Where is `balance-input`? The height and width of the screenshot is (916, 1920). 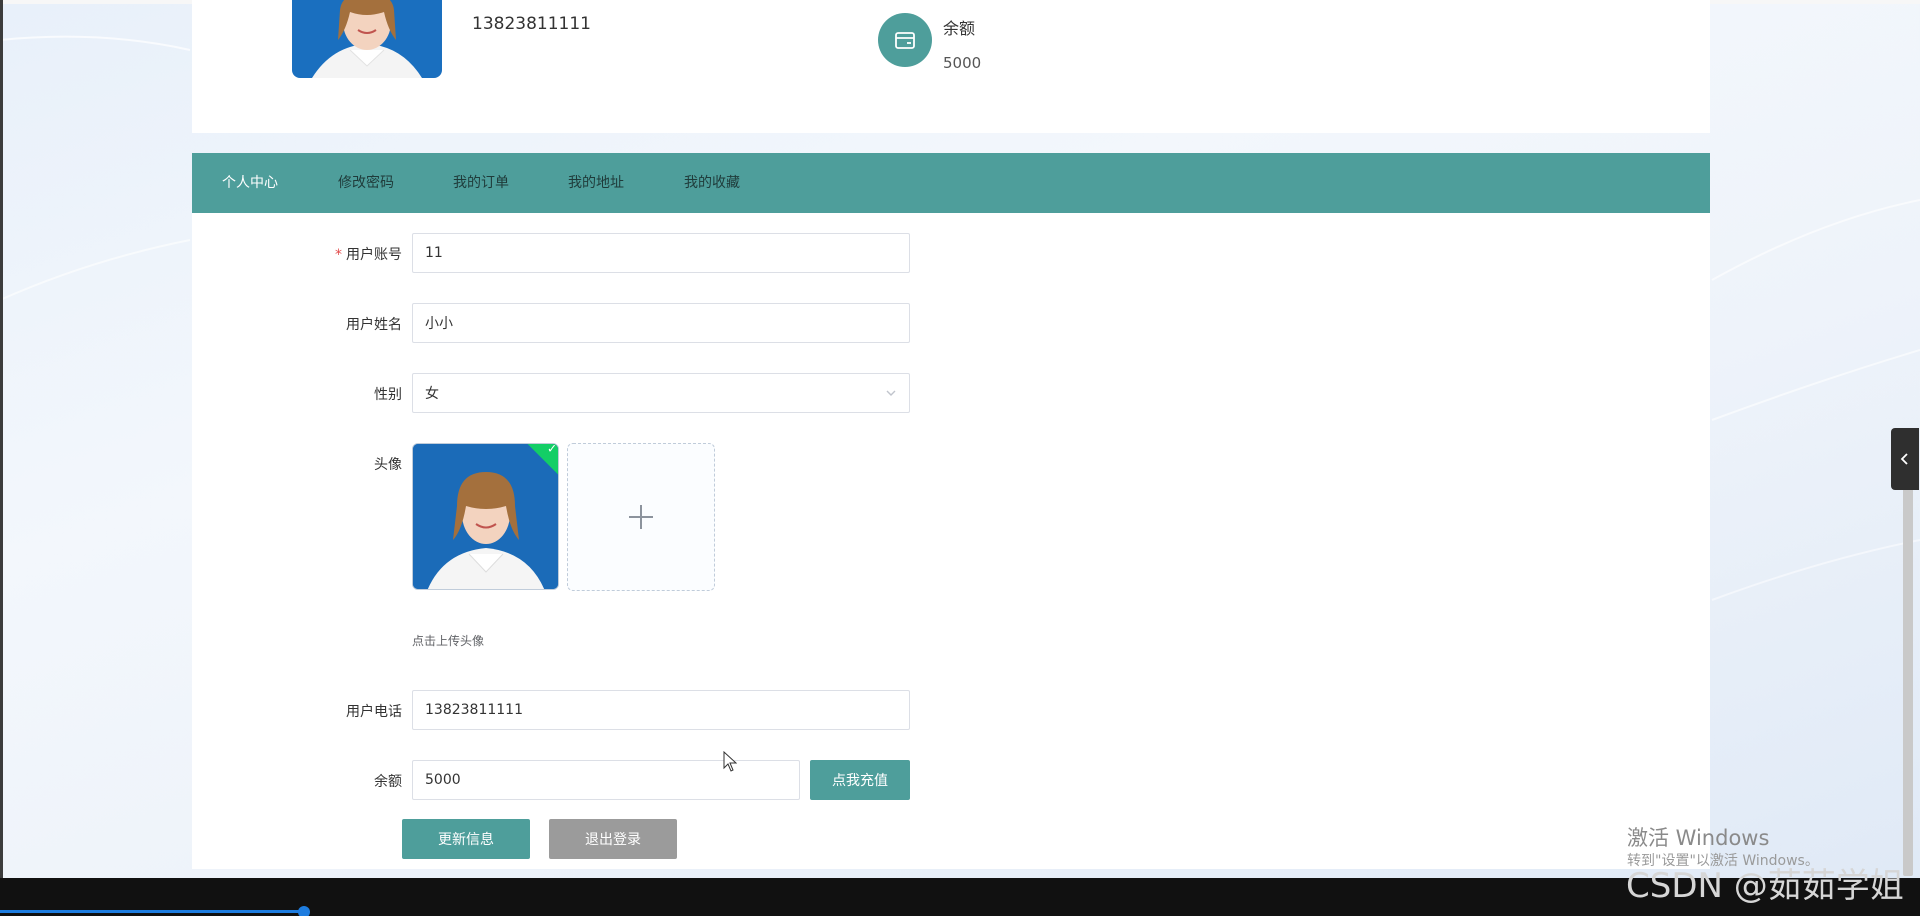
balance-input is located at coordinates (606, 780).